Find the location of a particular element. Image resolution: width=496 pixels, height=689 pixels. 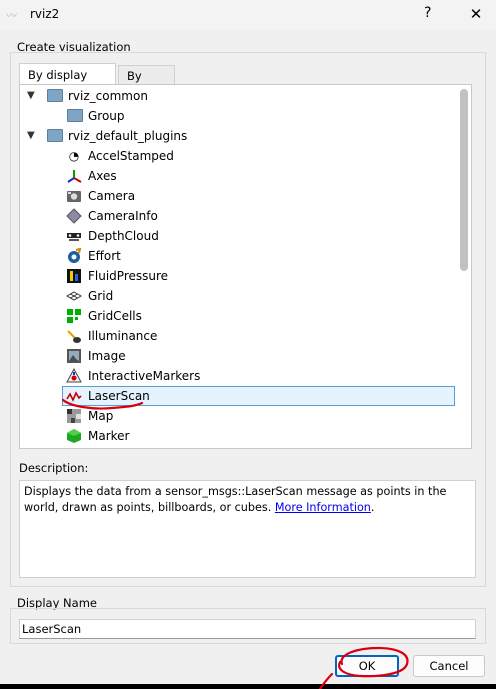

effort-icon is located at coordinates (74, 255).